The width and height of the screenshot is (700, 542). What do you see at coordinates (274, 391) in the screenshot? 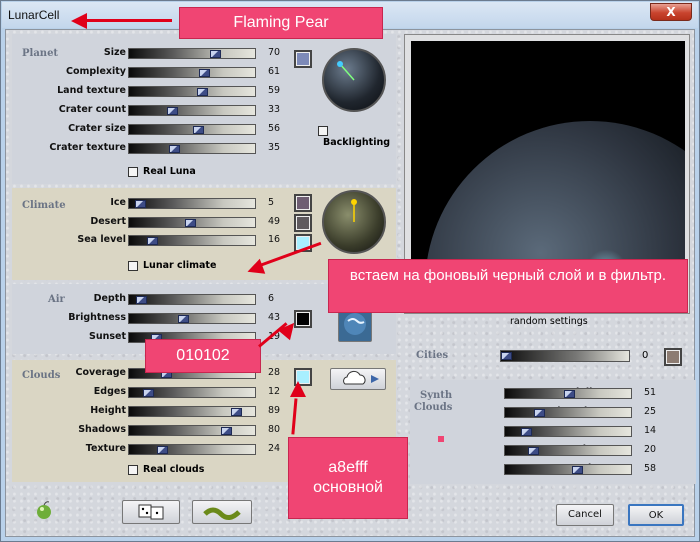
I see `clouds-value: 12` at bounding box center [274, 391].